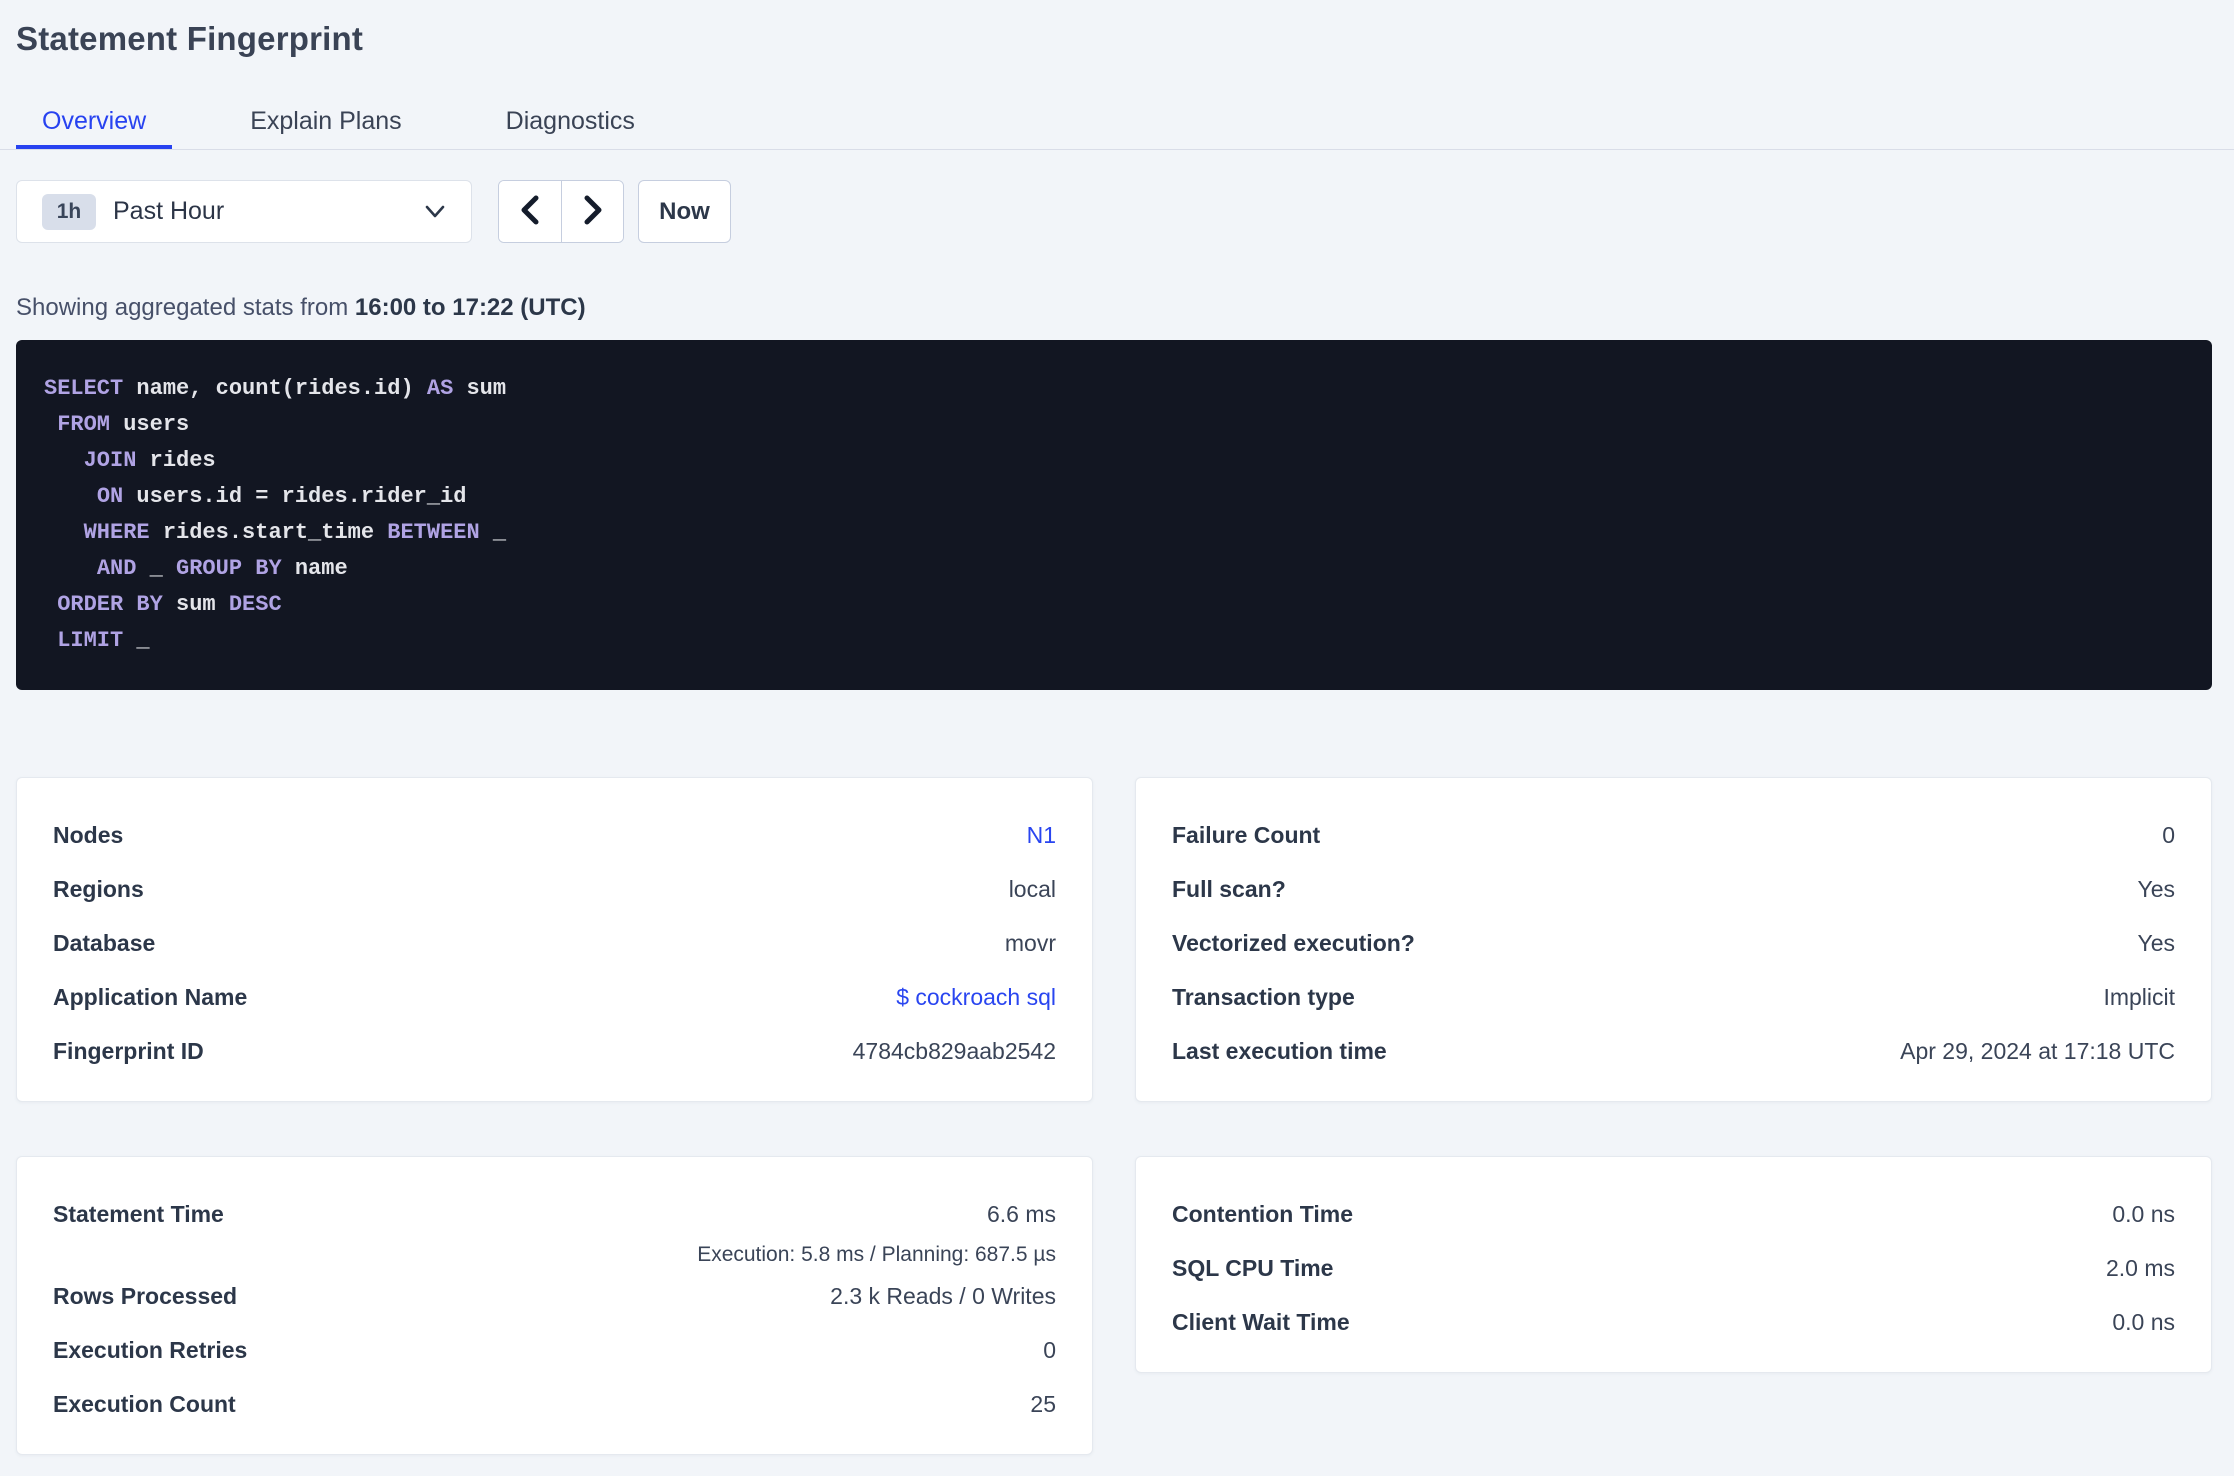 This screenshot has width=2234, height=1476. What do you see at coordinates (1021, 1214) in the screenshot?
I see `row-value: 6.6 ms` at bounding box center [1021, 1214].